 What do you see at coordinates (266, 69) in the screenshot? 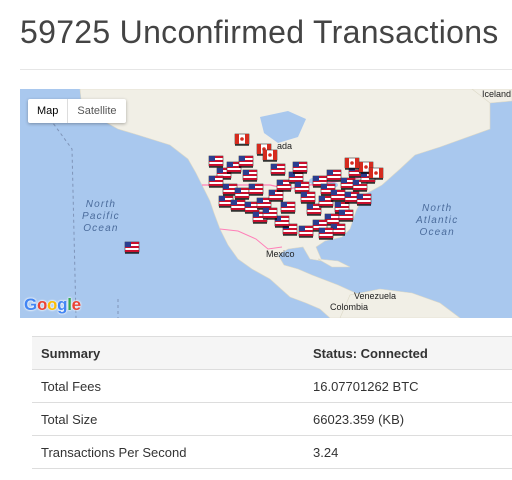
I see `title-divider` at bounding box center [266, 69].